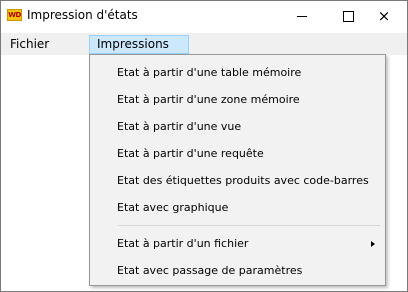 Image resolution: width=408 pixels, height=292 pixels. I want to click on maximize-icon, so click(348, 16).